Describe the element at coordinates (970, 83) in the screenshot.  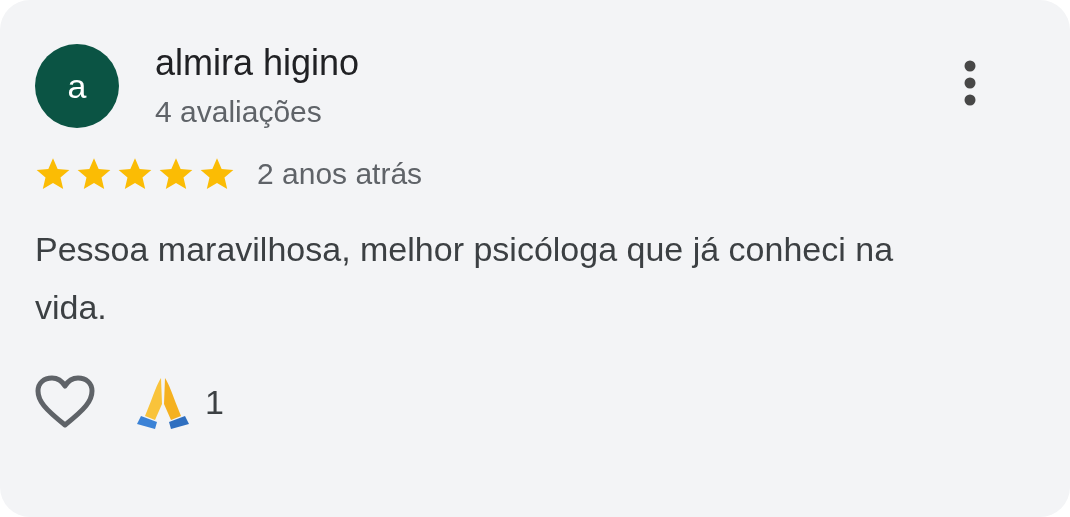
I see `more-options-icon` at that location.